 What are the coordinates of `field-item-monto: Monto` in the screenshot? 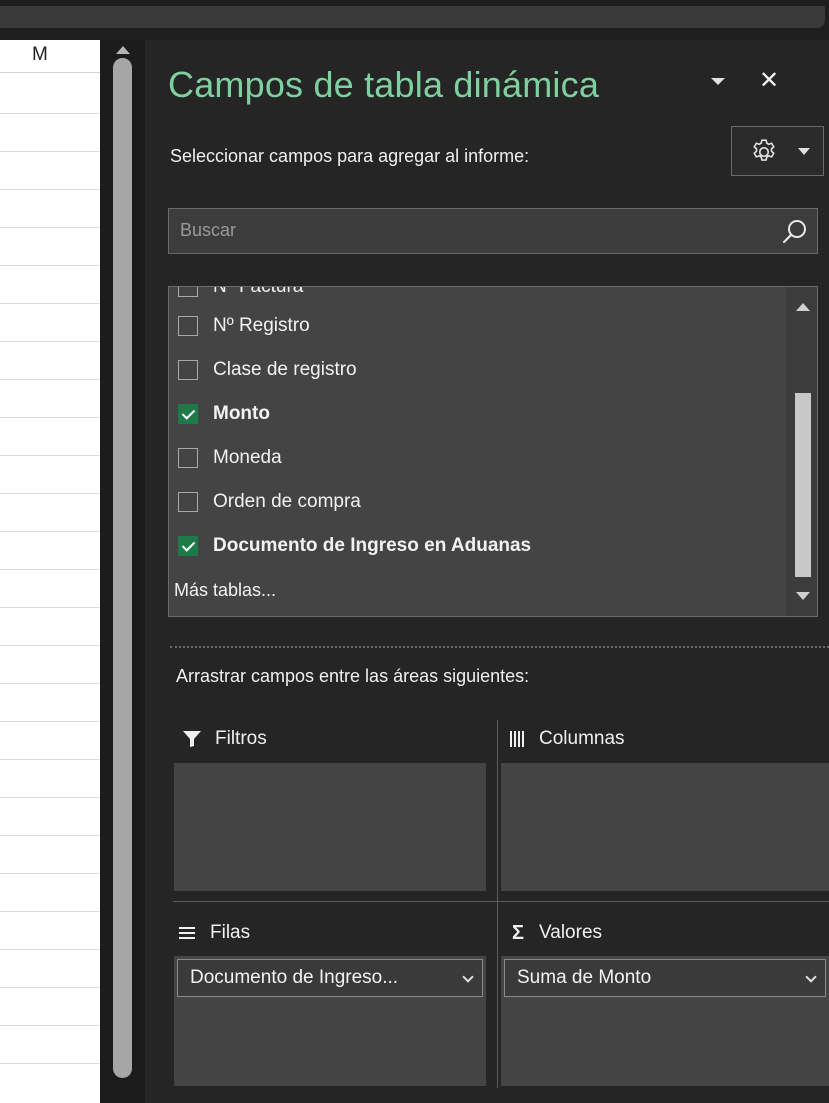 It's located at (224, 414).